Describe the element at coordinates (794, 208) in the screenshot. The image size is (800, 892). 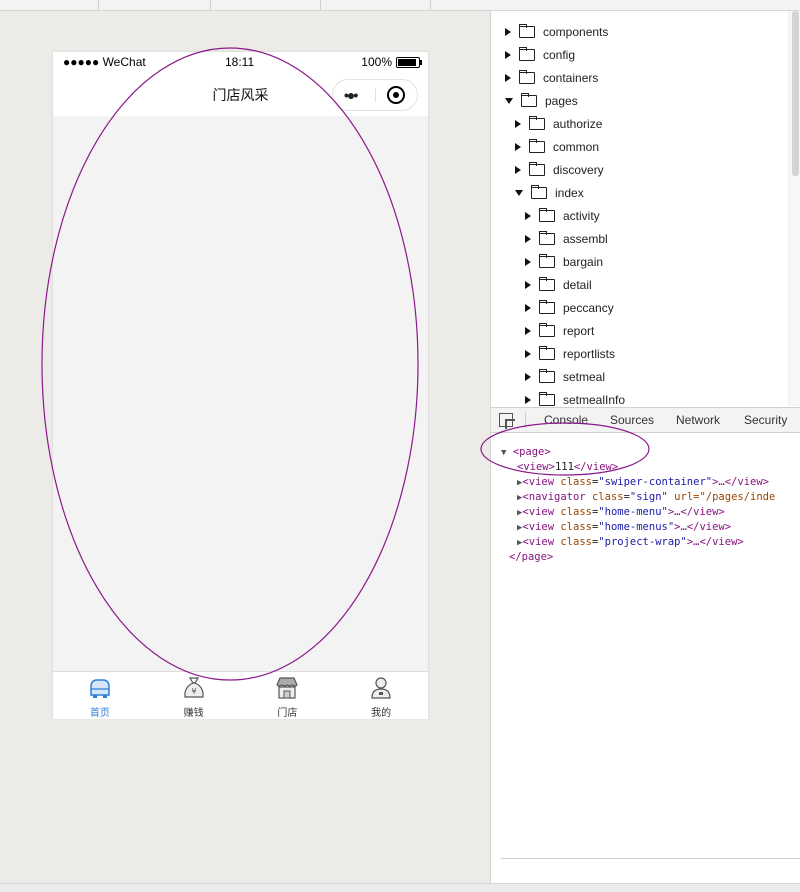
I see `tree-scroll-track` at that location.